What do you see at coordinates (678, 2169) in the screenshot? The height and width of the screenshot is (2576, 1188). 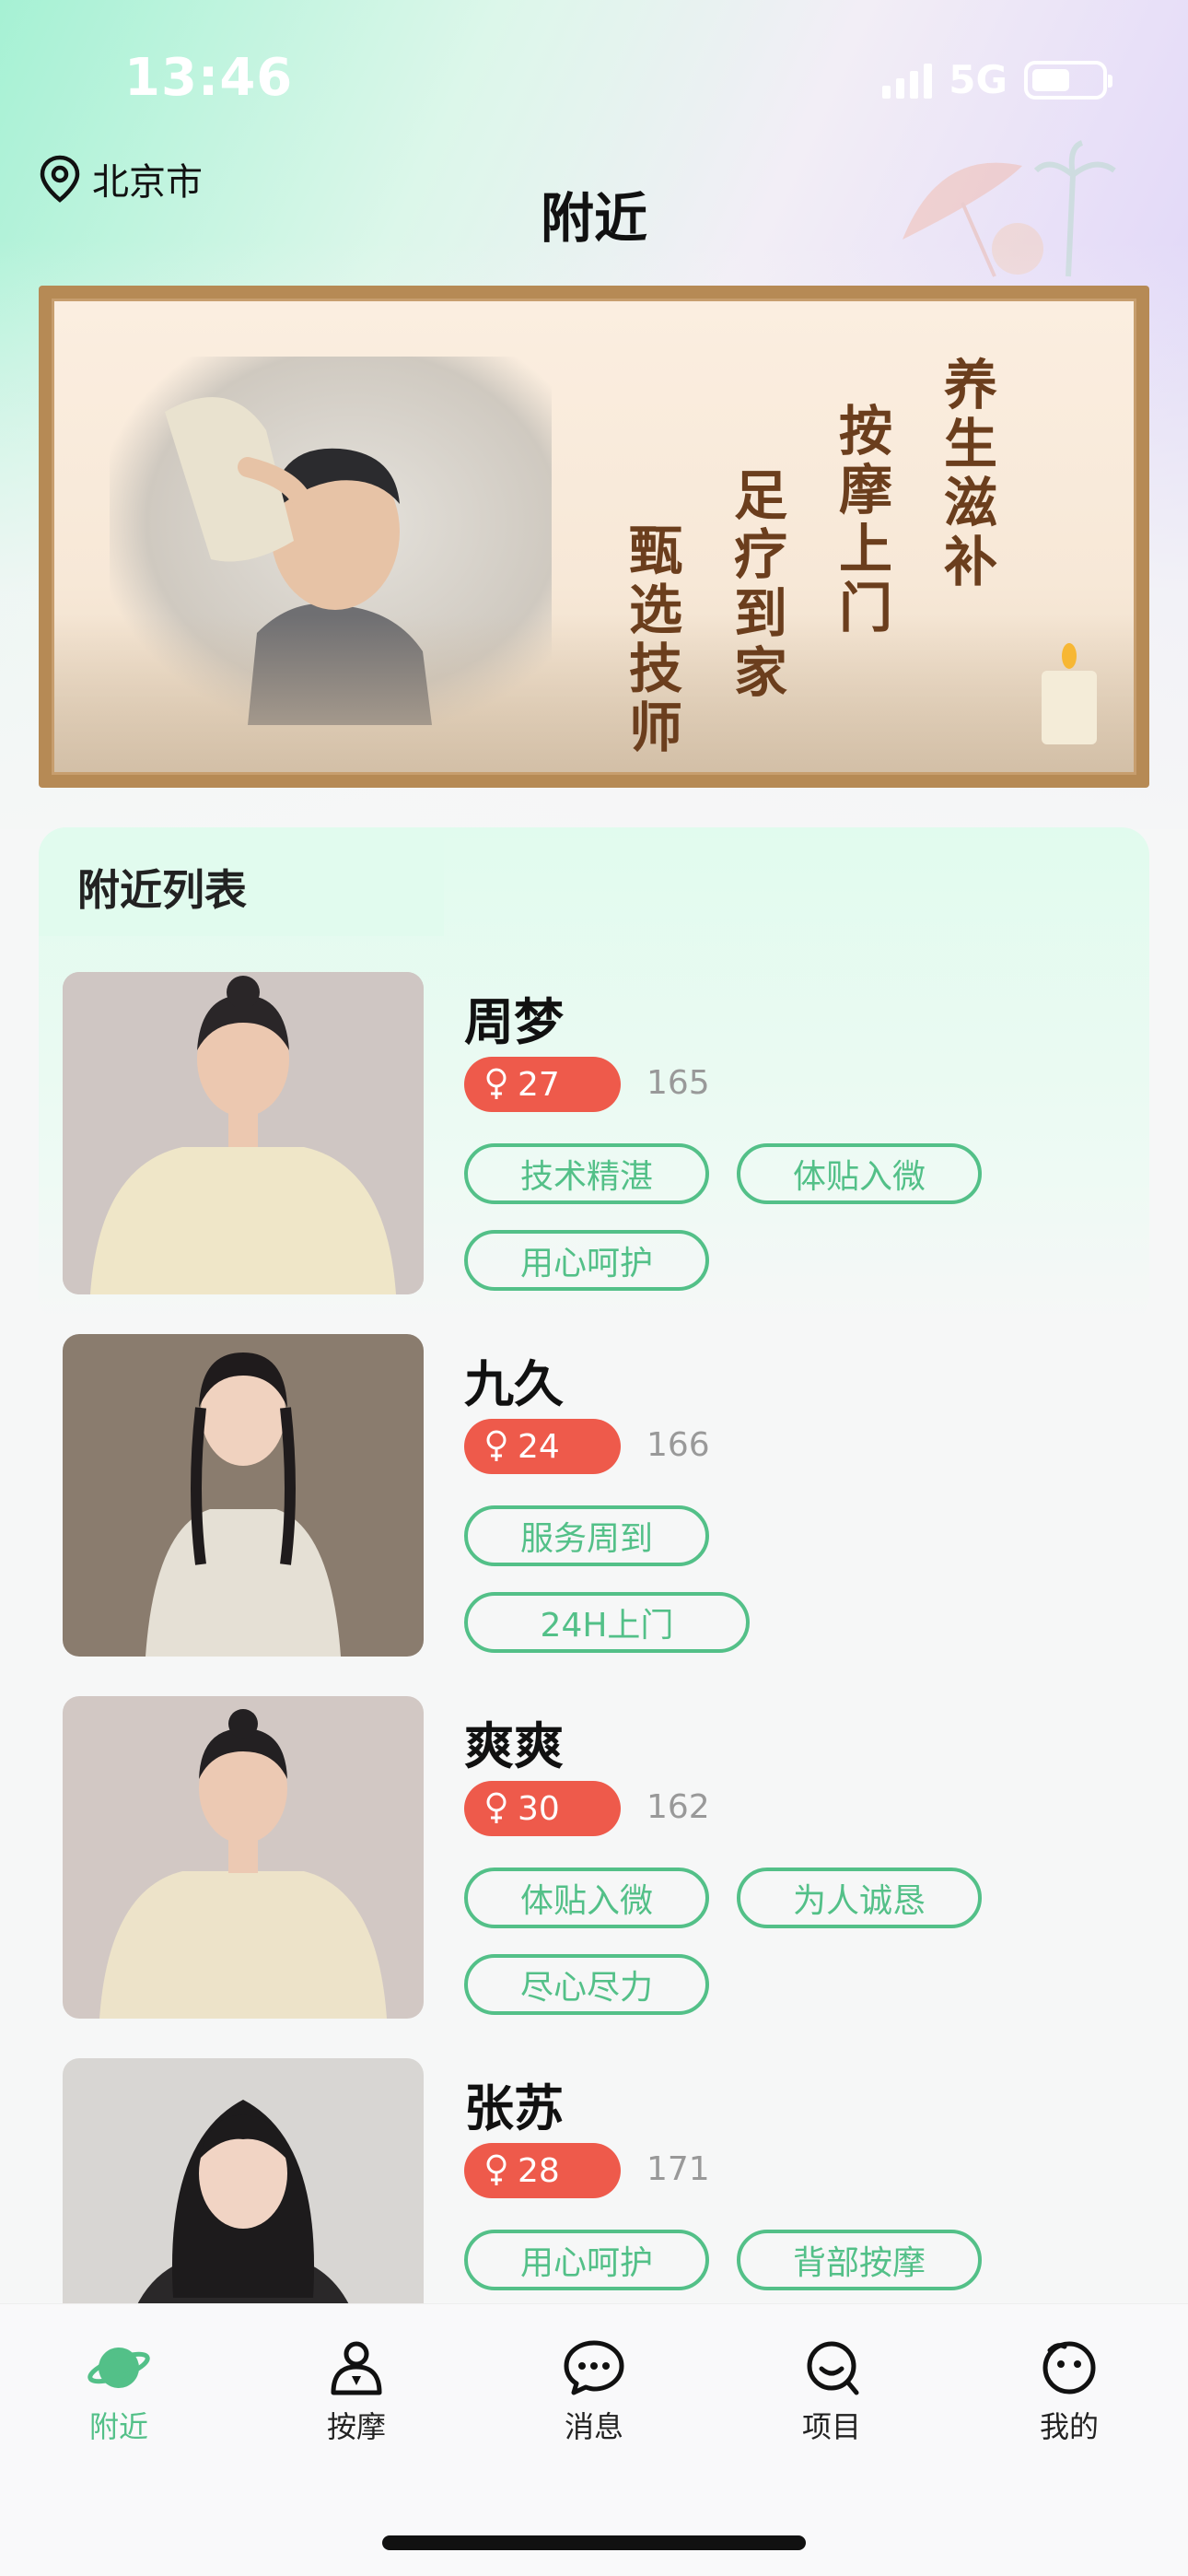 I see `therapist-height: 171` at bounding box center [678, 2169].